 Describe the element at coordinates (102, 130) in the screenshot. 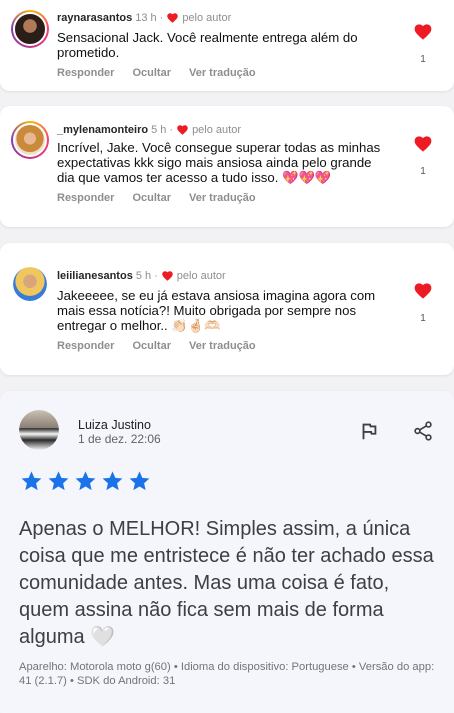

I see `username: _mylenamonteiro` at that location.